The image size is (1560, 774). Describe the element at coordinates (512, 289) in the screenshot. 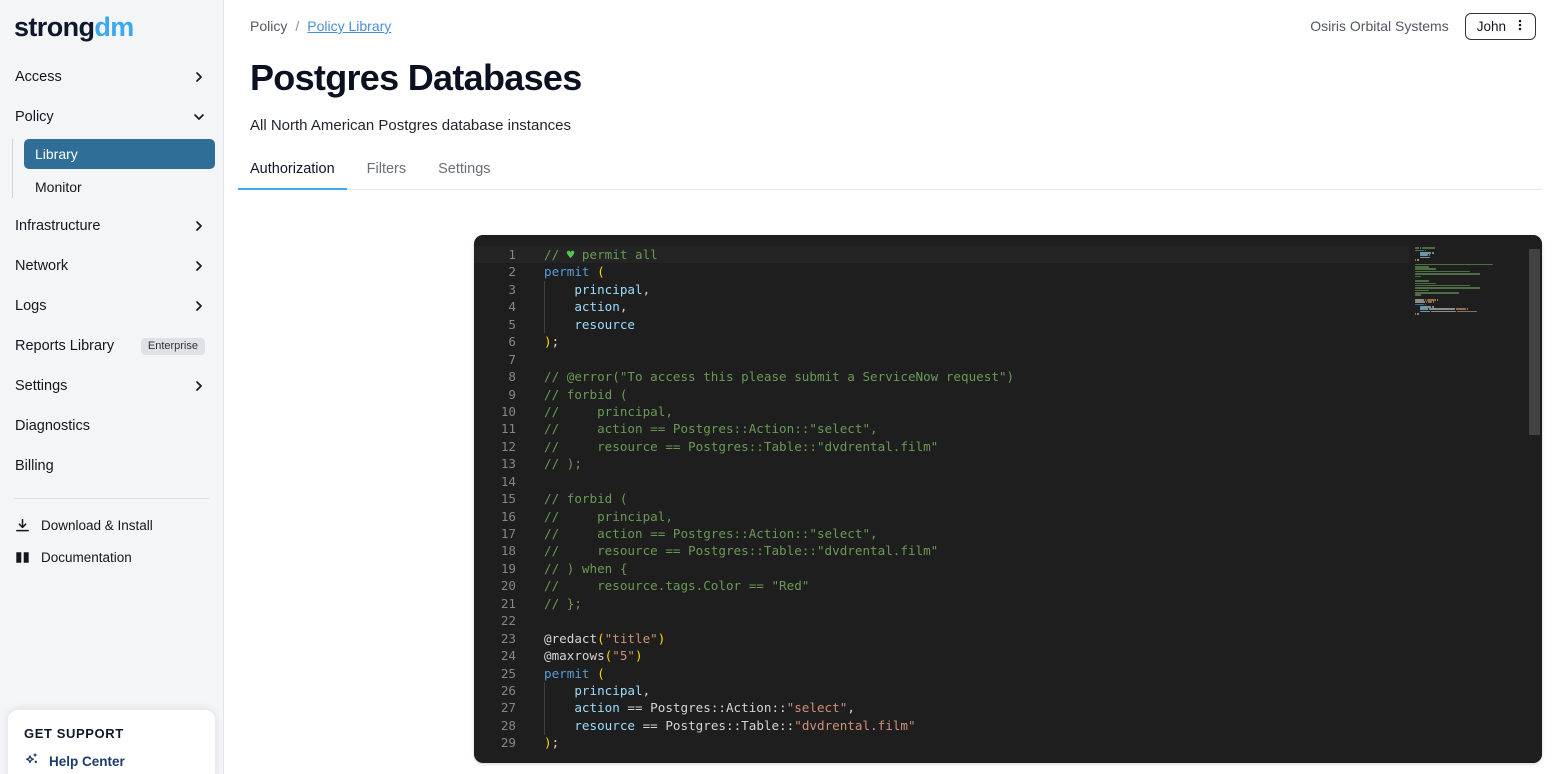

I see `line-number: 3` at that location.